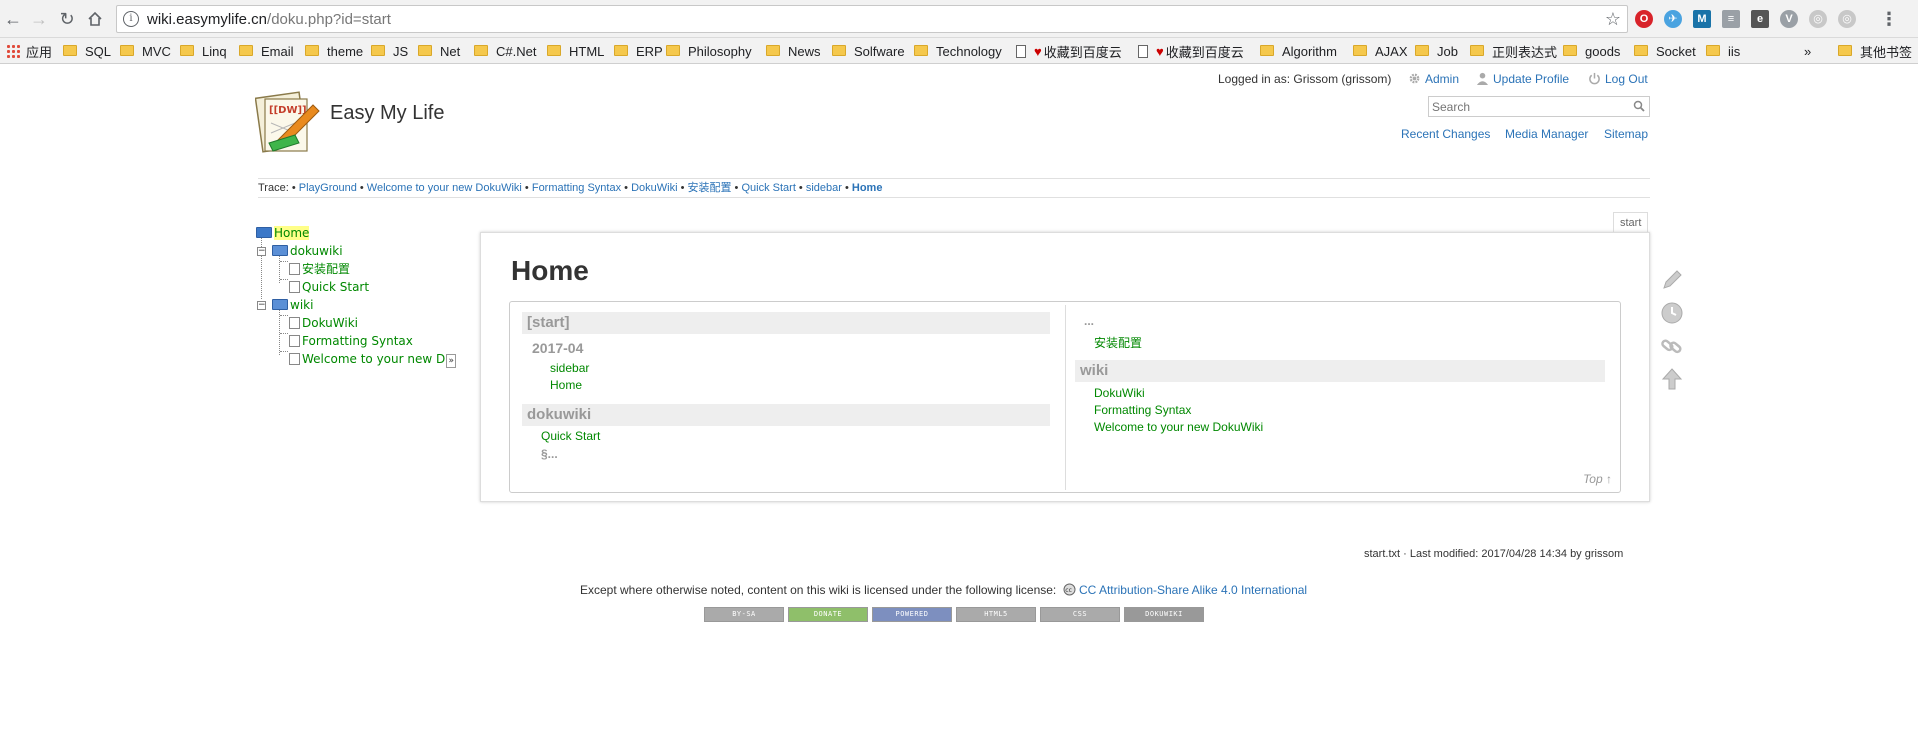 This screenshot has height=732, width=1918. What do you see at coordinates (1119, 393) in the screenshot?
I see `index-link: DokuWiki` at bounding box center [1119, 393].